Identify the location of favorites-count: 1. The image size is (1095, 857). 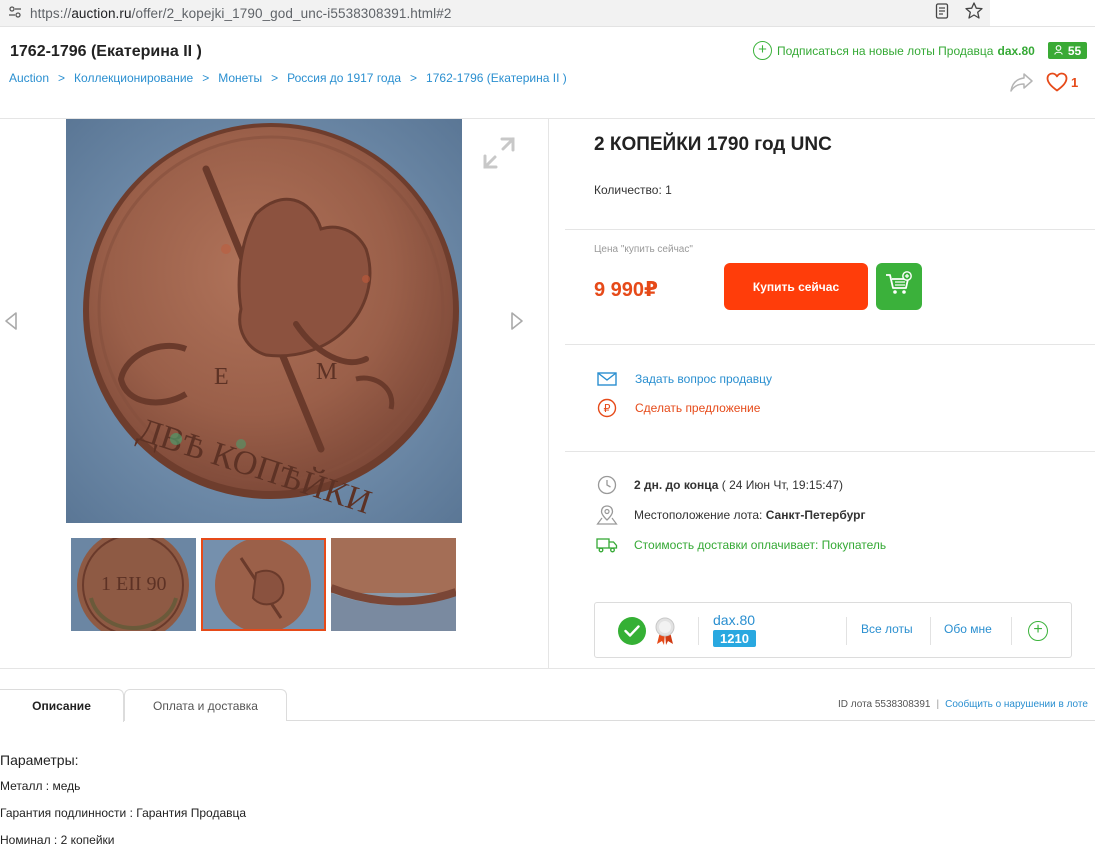
(1075, 82).